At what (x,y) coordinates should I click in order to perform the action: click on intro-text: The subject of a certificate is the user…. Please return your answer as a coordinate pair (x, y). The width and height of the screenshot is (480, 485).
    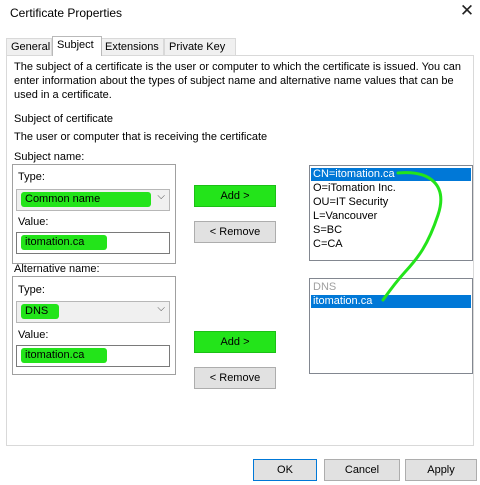
    Looking at the image, I should click on (237, 81).